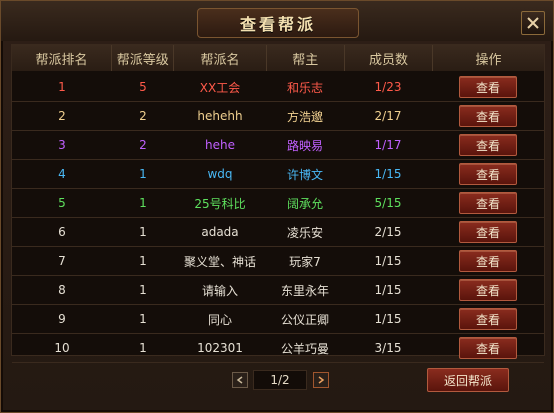 The width and height of the screenshot is (554, 413). Describe the element at coordinates (488, 60) in the screenshot. I see `header-action: 操作` at that location.